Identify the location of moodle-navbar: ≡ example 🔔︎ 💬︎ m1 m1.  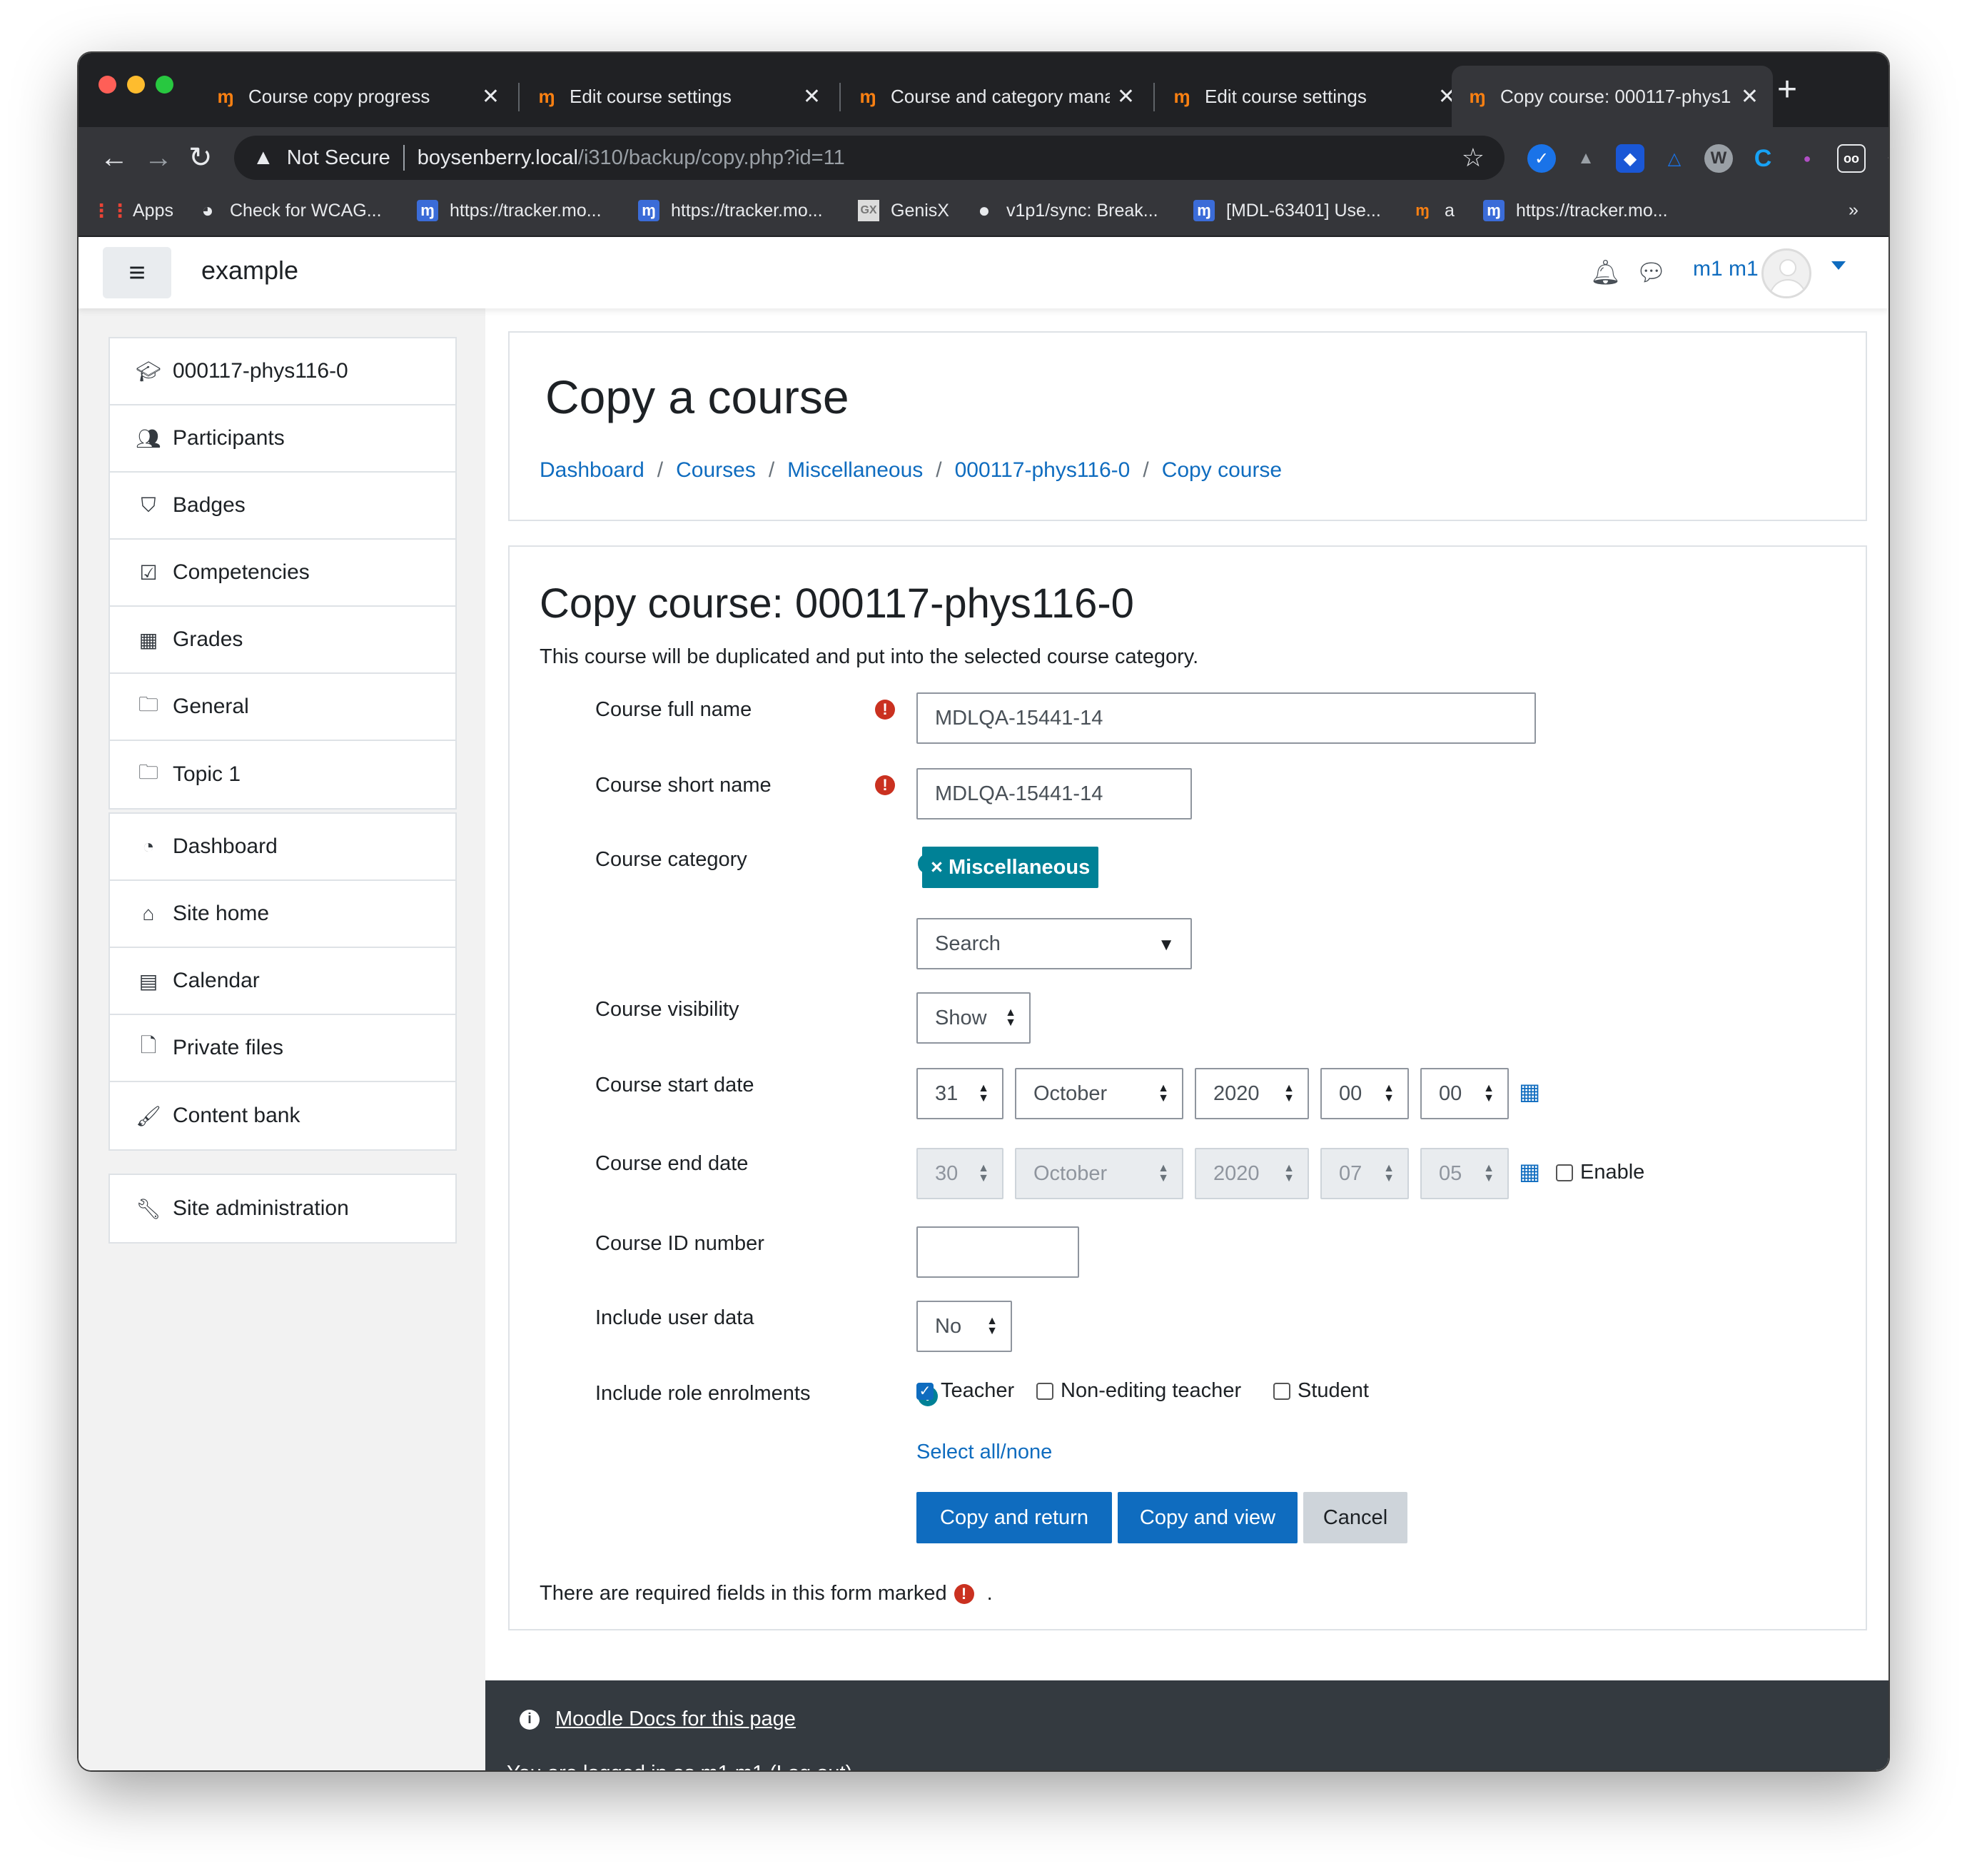
(983, 273).